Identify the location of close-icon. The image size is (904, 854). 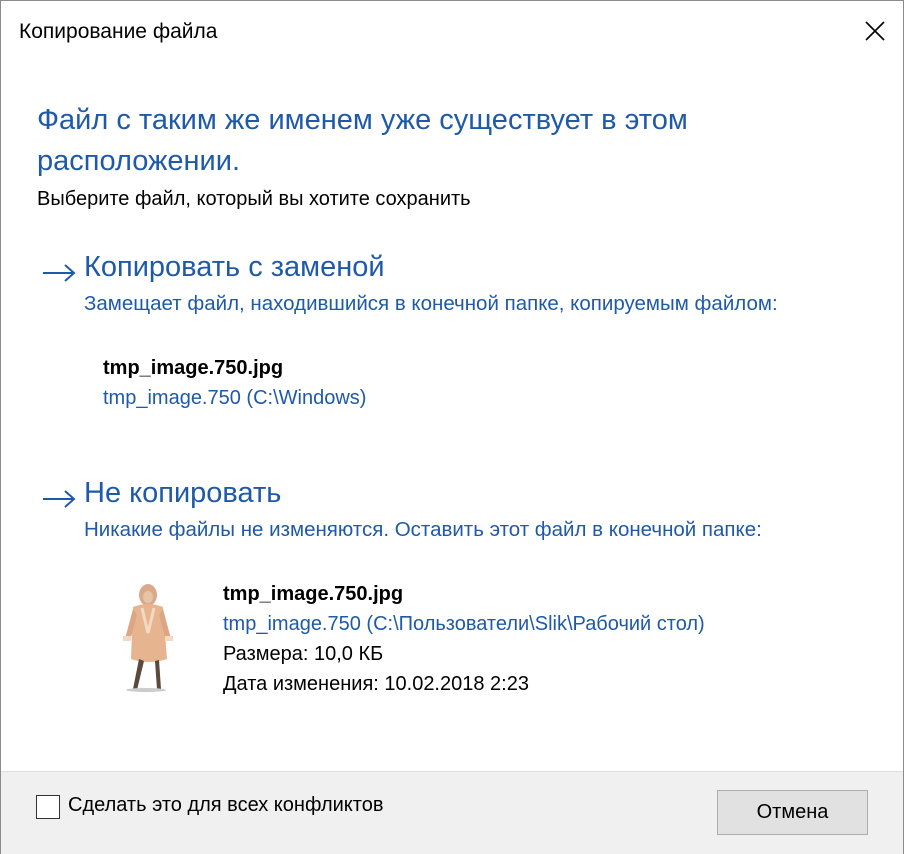
(875, 31).